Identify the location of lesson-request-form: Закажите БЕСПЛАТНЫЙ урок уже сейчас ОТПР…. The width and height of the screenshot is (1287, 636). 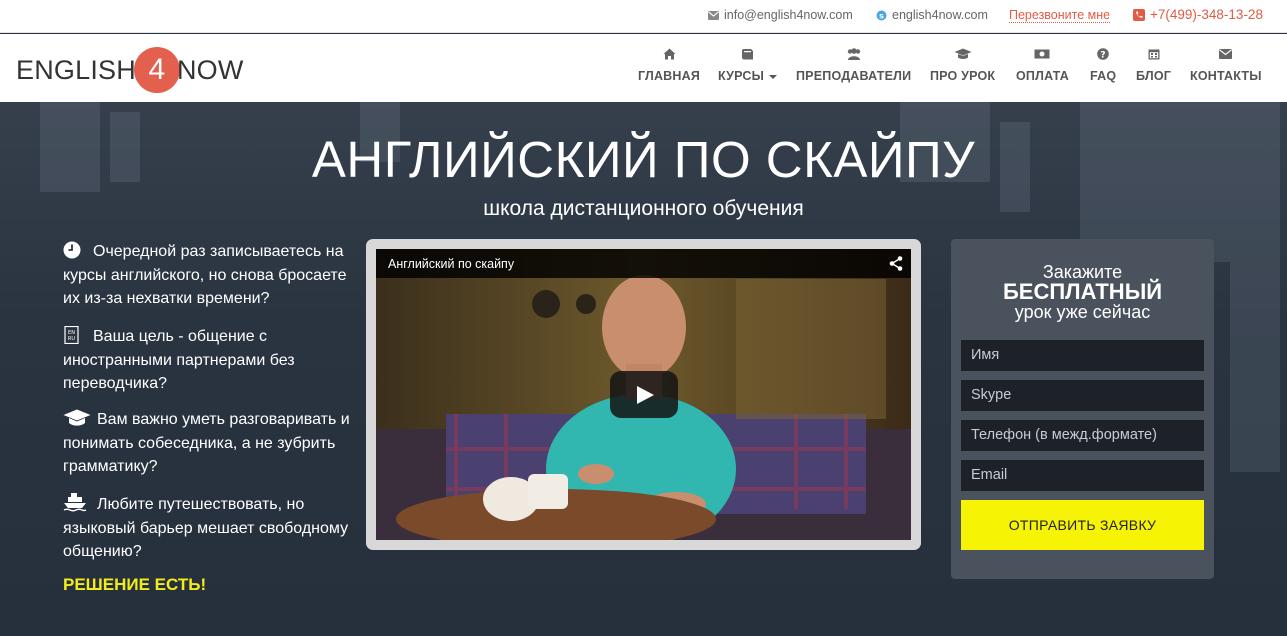
(1082, 409).